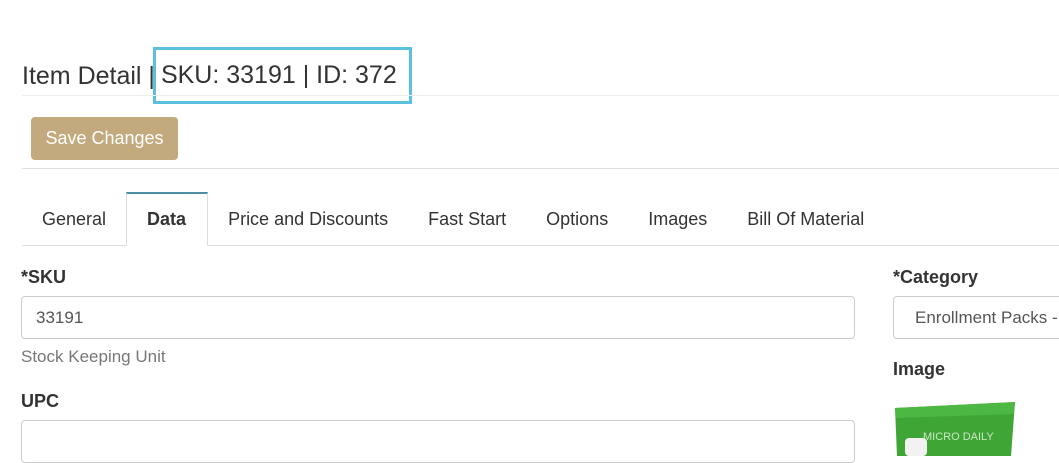  I want to click on tab-price-and-discounts: Price and Discounts, so click(308, 218).